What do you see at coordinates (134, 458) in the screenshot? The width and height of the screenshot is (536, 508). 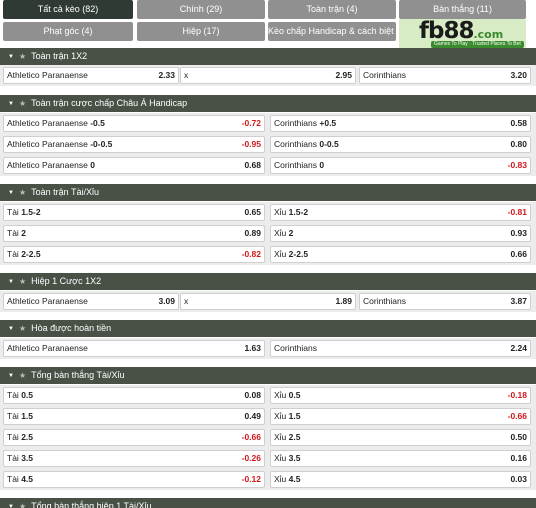 I see `odds-cell: Tài 3.5 -0.26` at bounding box center [134, 458].